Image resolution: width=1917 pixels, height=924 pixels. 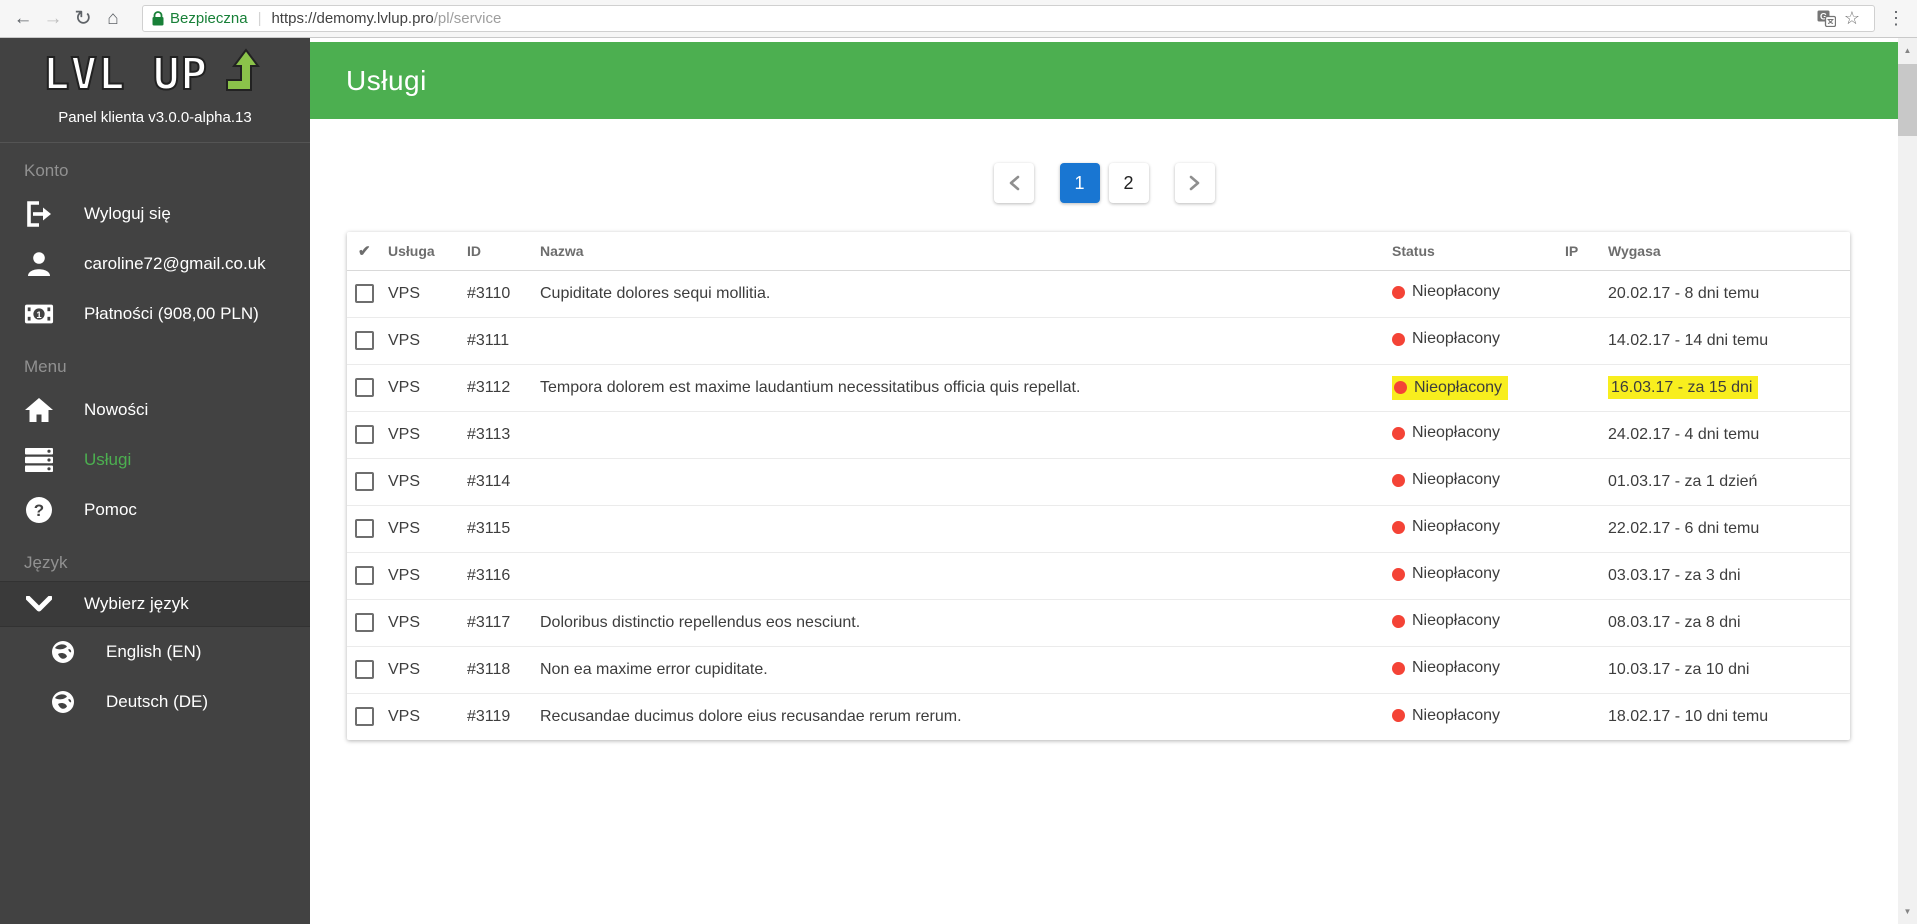 I want to click on sidebar-item-label: caroline72@gmail.co.uk, so click(x=175, y=263).